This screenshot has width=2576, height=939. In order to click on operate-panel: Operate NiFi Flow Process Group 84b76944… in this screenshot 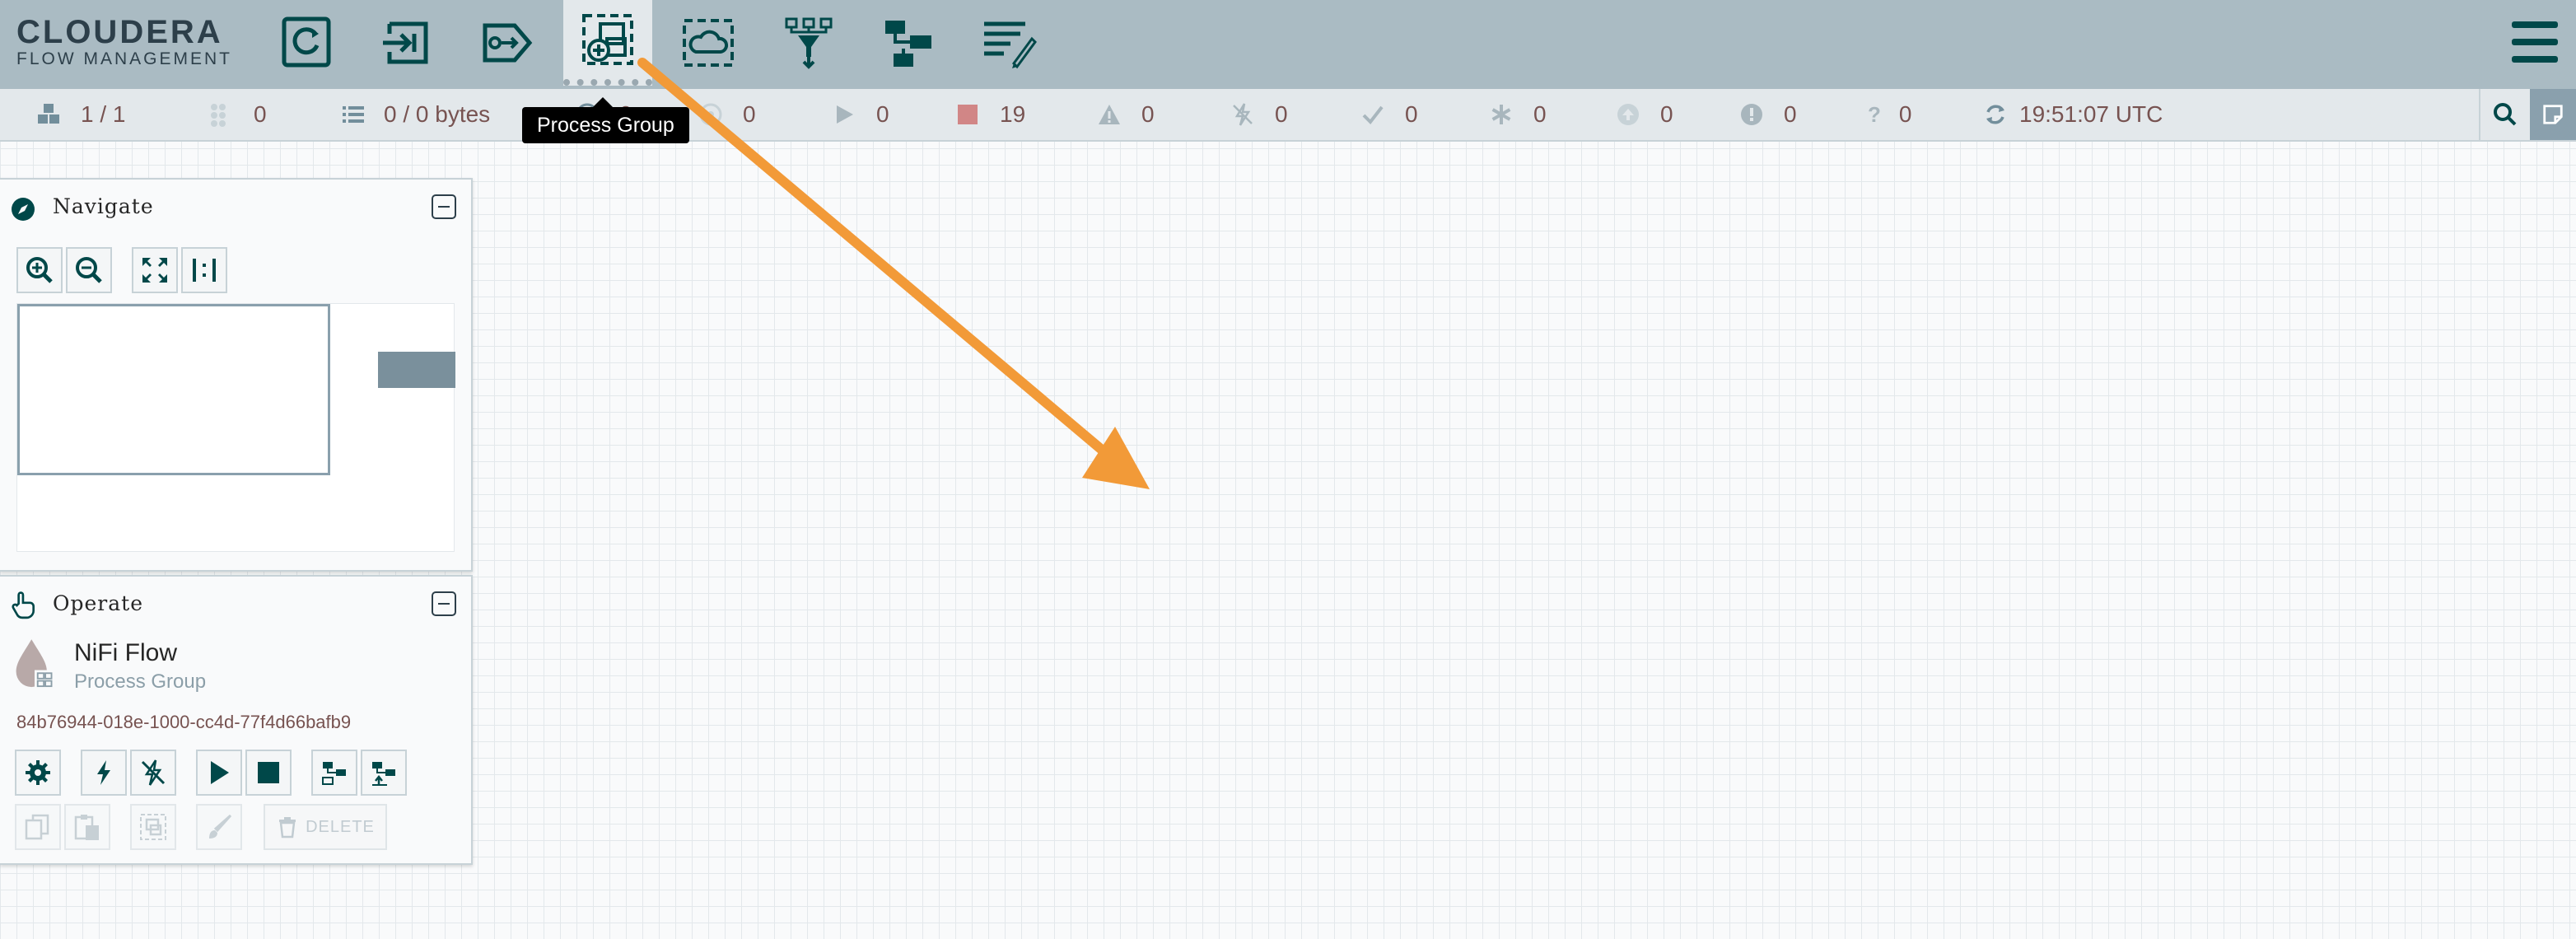, I will do `click(236, 720)`.